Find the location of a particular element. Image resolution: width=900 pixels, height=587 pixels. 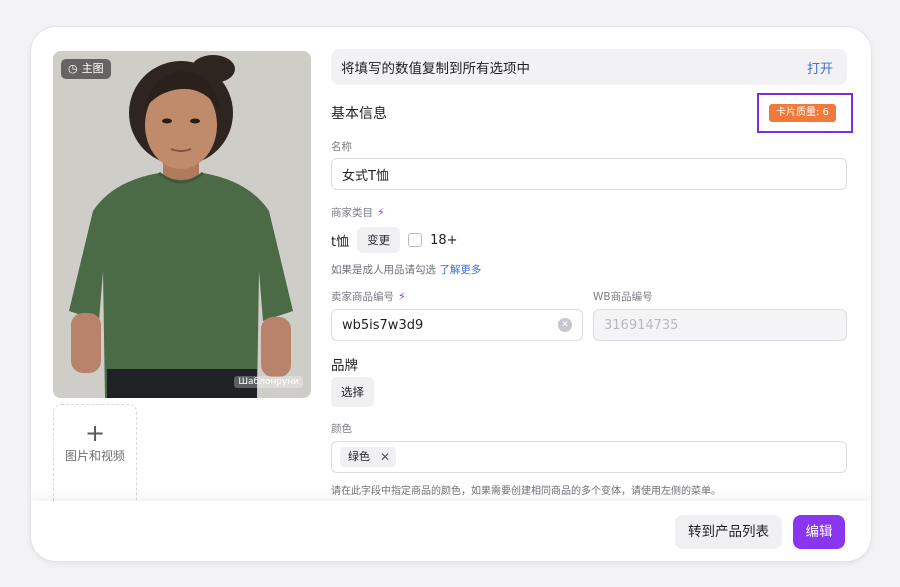

main-image-badge: ◷ 主图 is located at coordinates (86, 69).